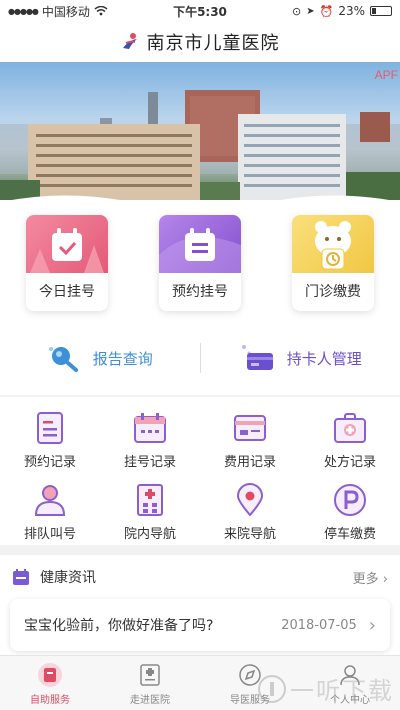  What do you see at coordinates (50, 675) in the screenshot?
I see `self-service-icon` at bounding box center [50, 675].